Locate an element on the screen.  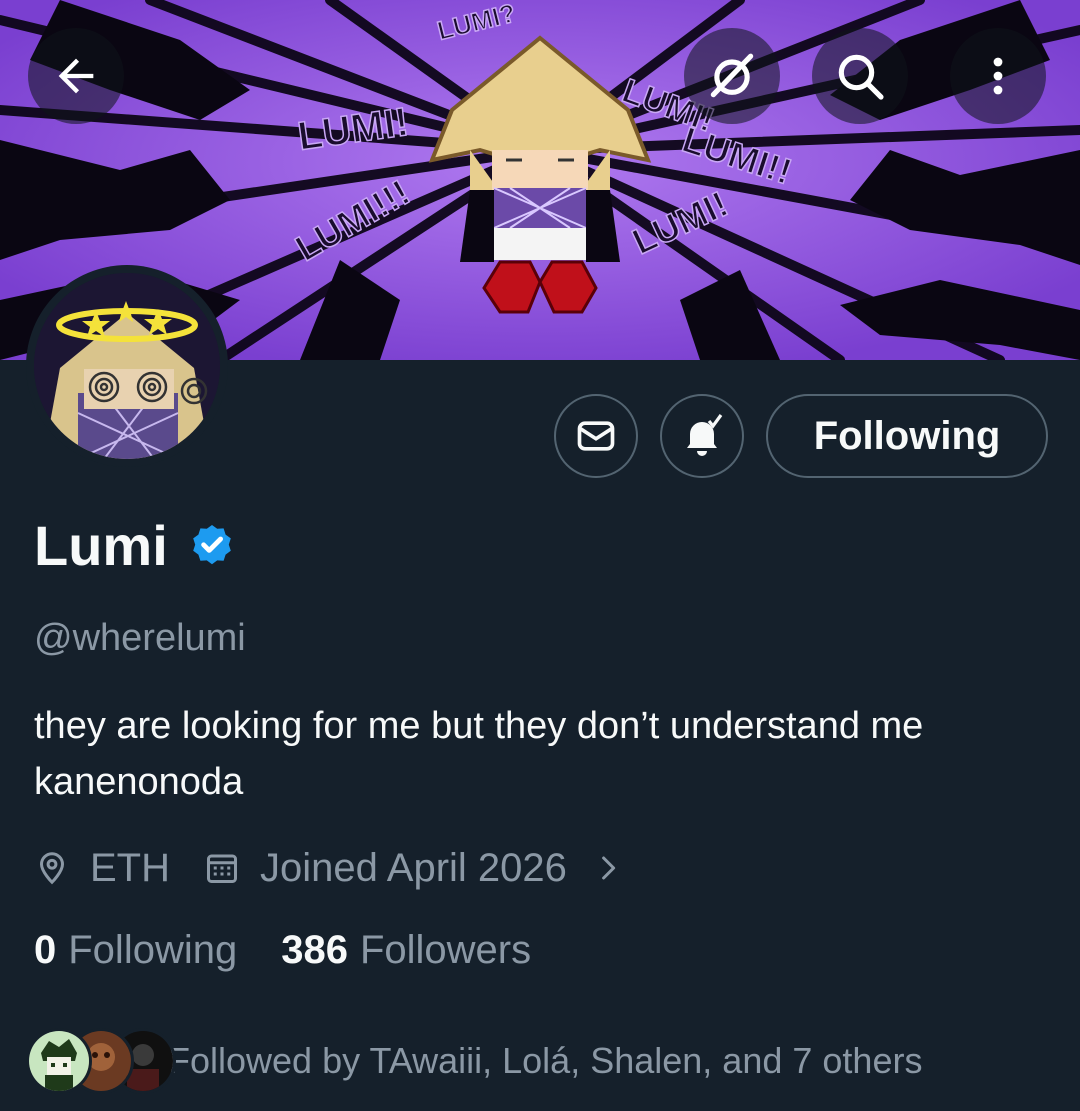
joined-item: Joined April 2026 is located at coordinates (423, 868).